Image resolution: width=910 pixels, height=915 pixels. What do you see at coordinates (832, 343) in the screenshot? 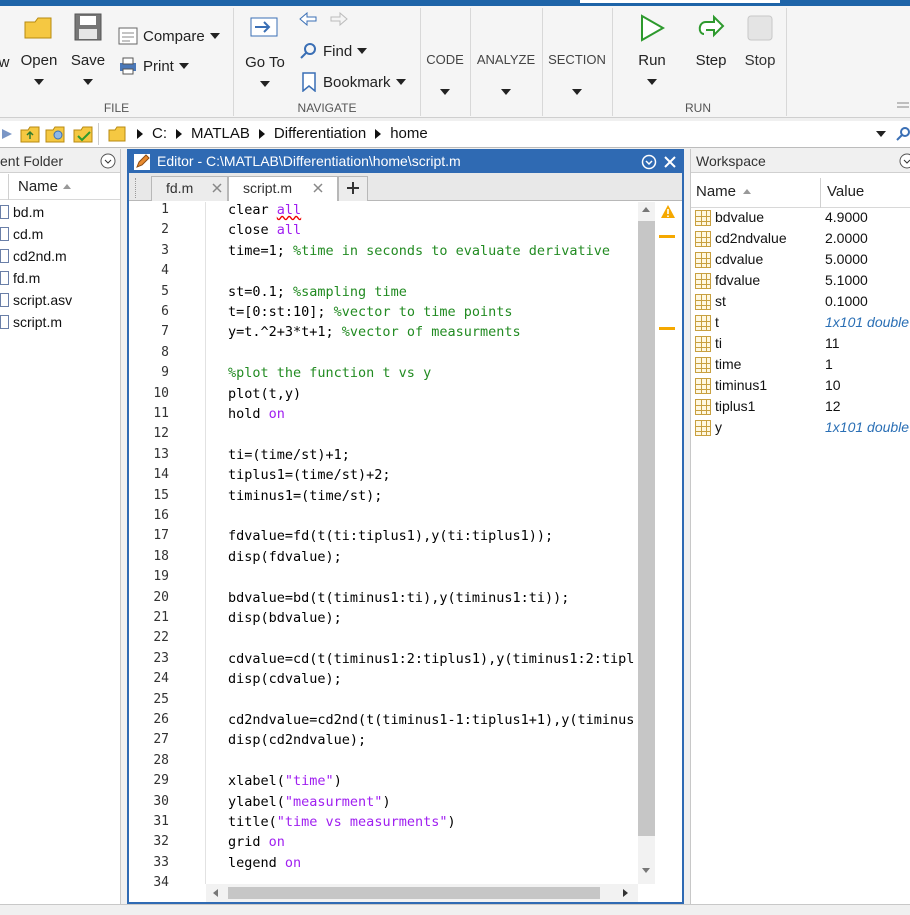
I see `variable-value: 11` at bounding box center [832, 343].